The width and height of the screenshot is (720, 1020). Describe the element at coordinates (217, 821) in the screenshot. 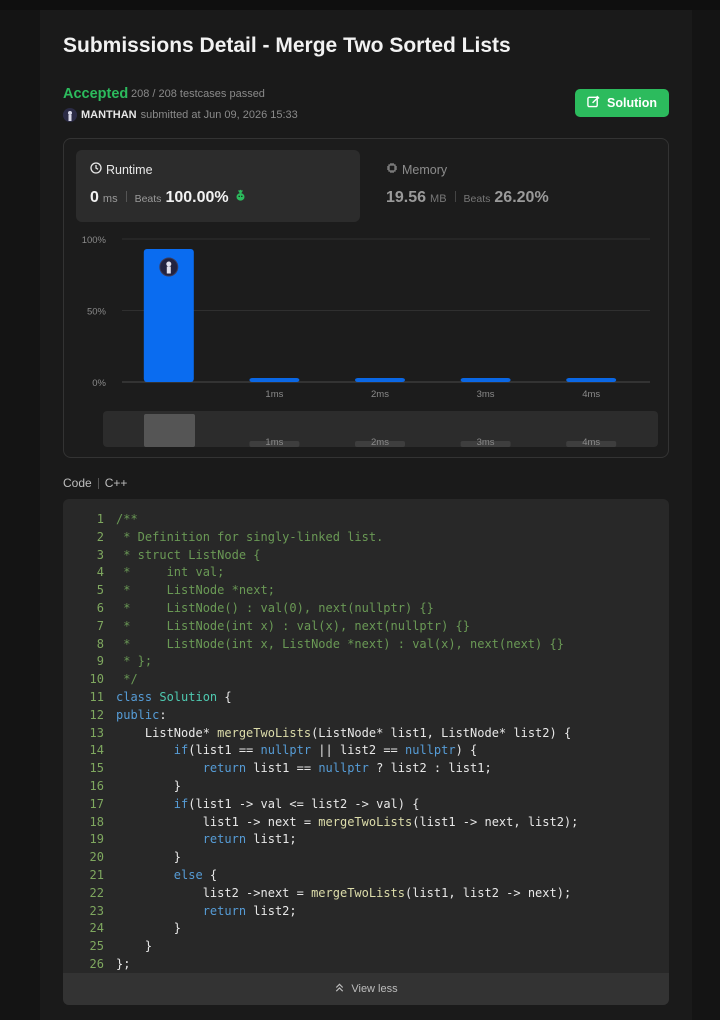

I see `code-token: list1 -> next =` at that location.